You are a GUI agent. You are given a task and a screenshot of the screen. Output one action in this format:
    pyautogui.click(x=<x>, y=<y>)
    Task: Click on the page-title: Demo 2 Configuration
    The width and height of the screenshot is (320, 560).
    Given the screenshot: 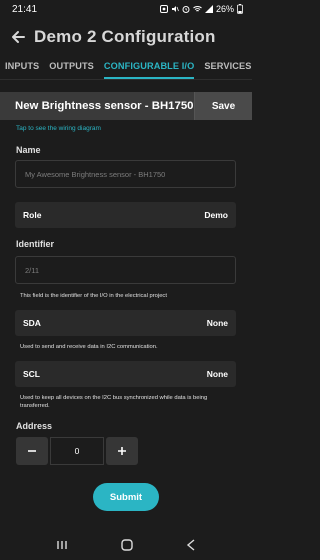 What is the action you would take?
    pyautogui.click(x=125, y=36)
    